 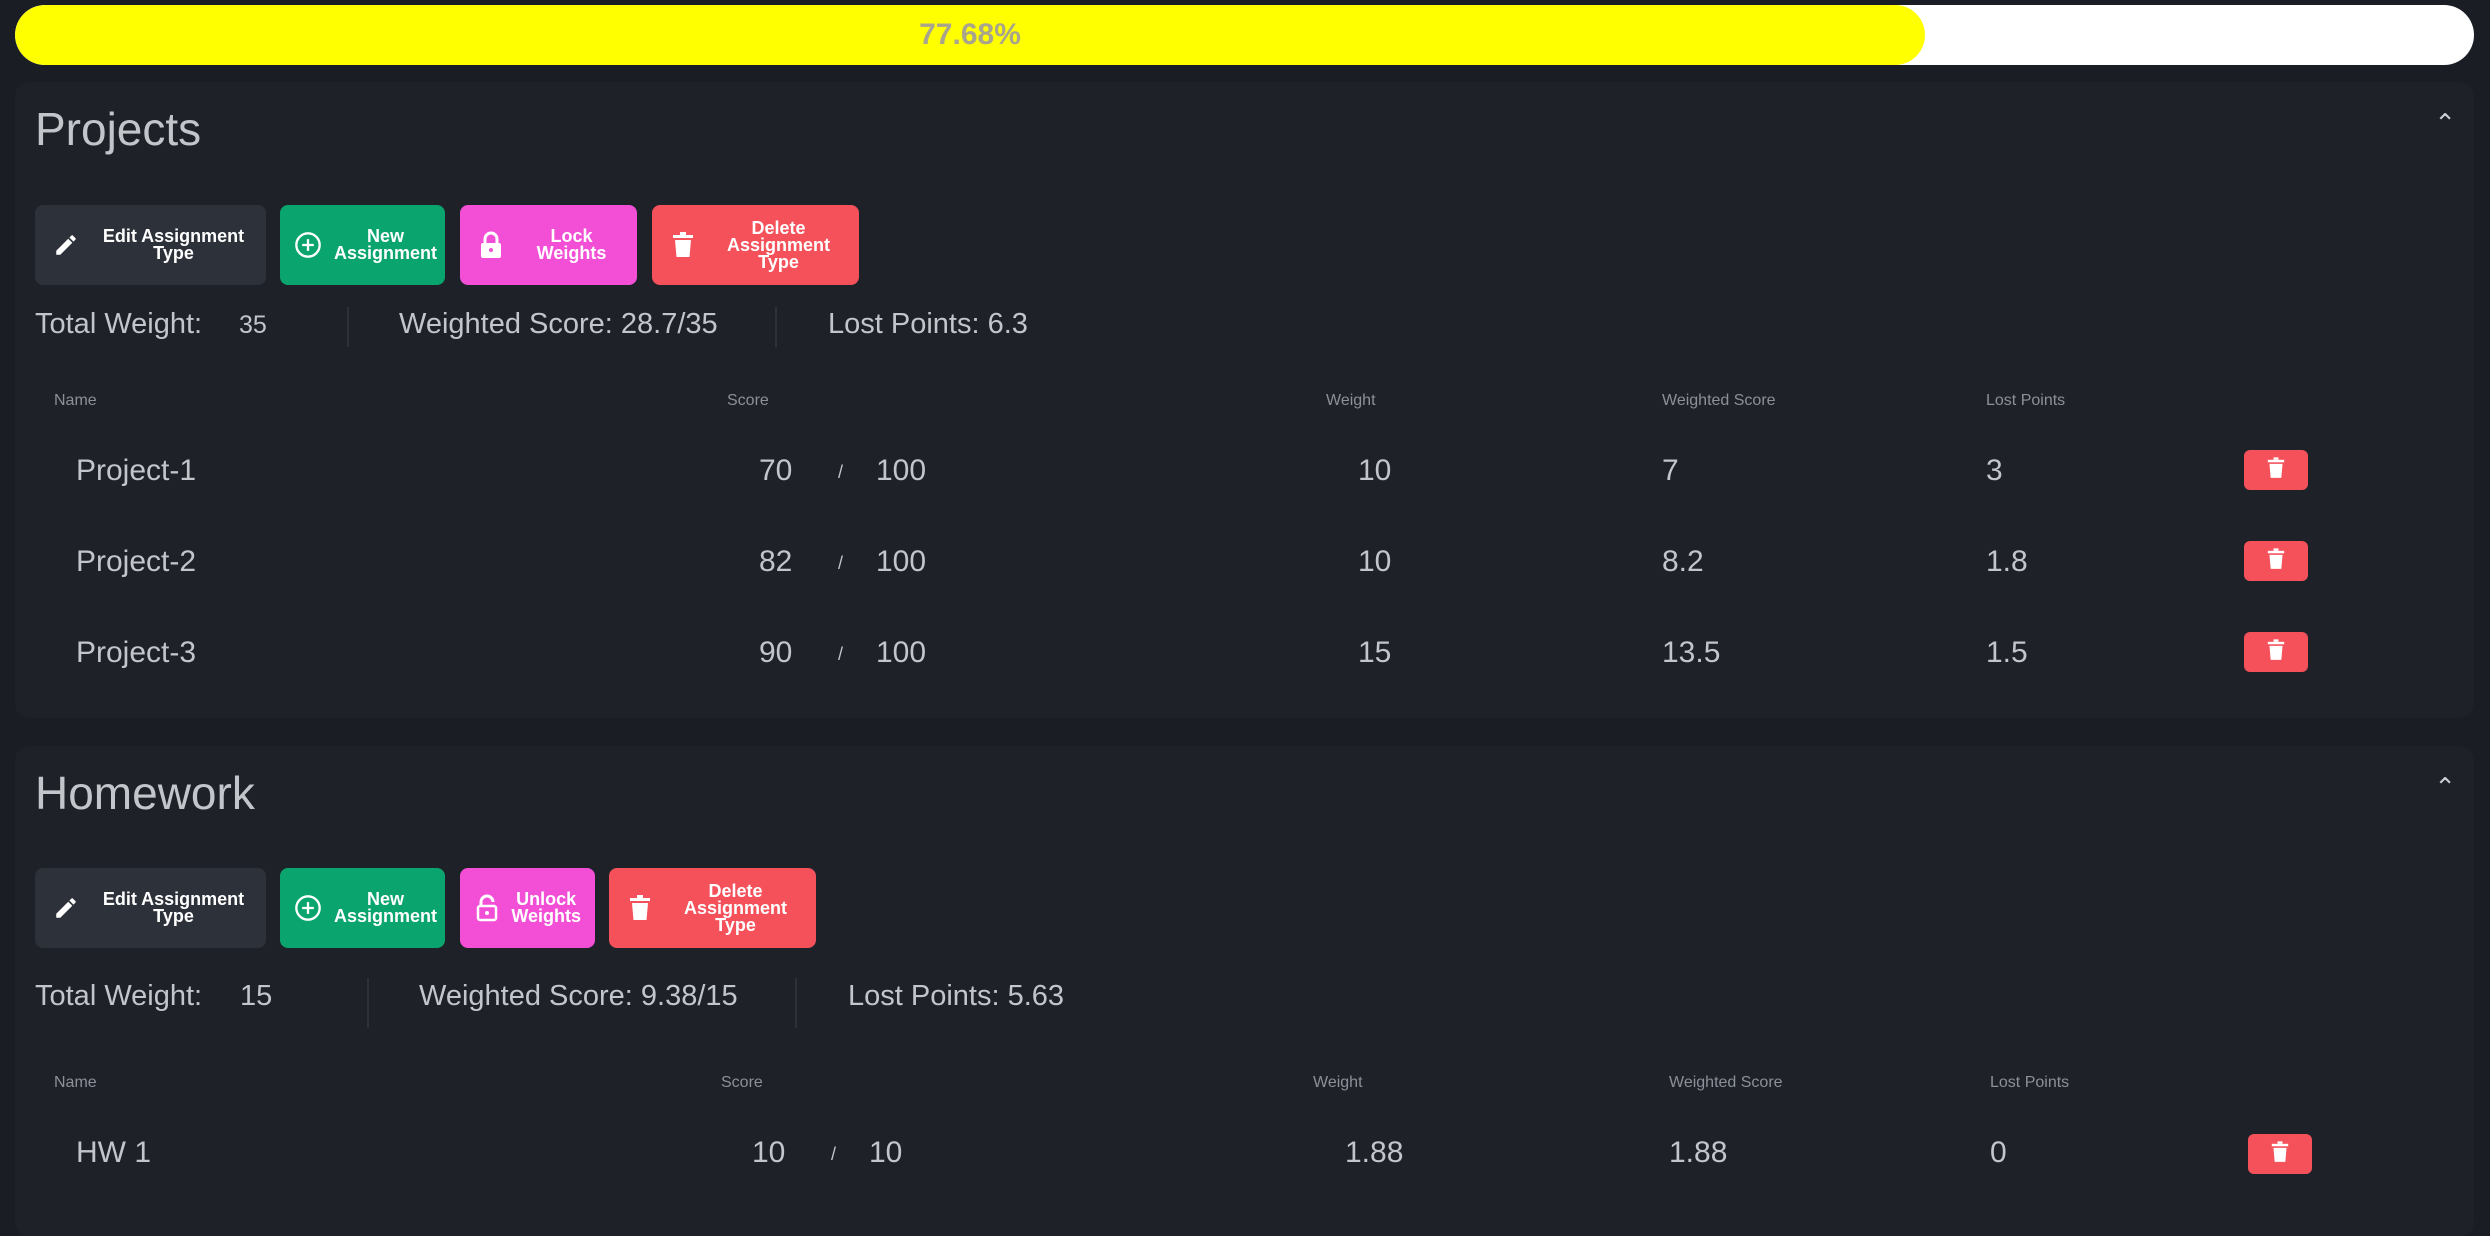 What do you see at coordinates (546, 916) in the screenshot?
I see `unlock-label-line2: Weights` at bounding box center [546, 916].